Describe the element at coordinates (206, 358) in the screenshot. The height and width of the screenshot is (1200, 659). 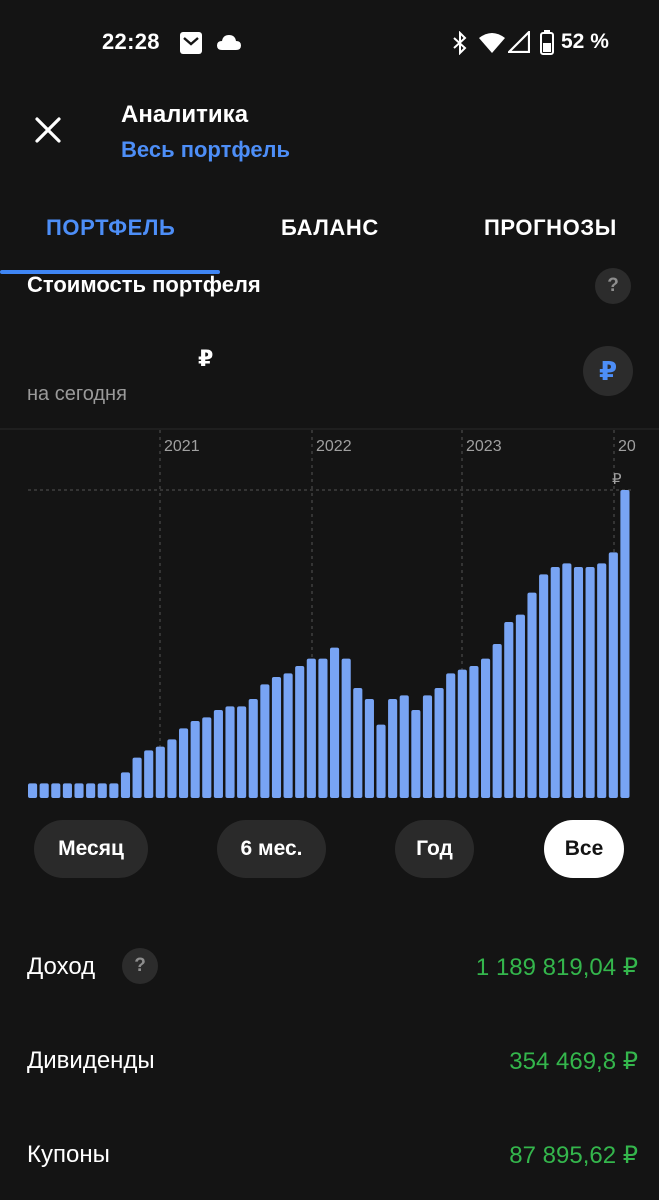
I see `portfolio-currency-symbol: ₽` at that location.